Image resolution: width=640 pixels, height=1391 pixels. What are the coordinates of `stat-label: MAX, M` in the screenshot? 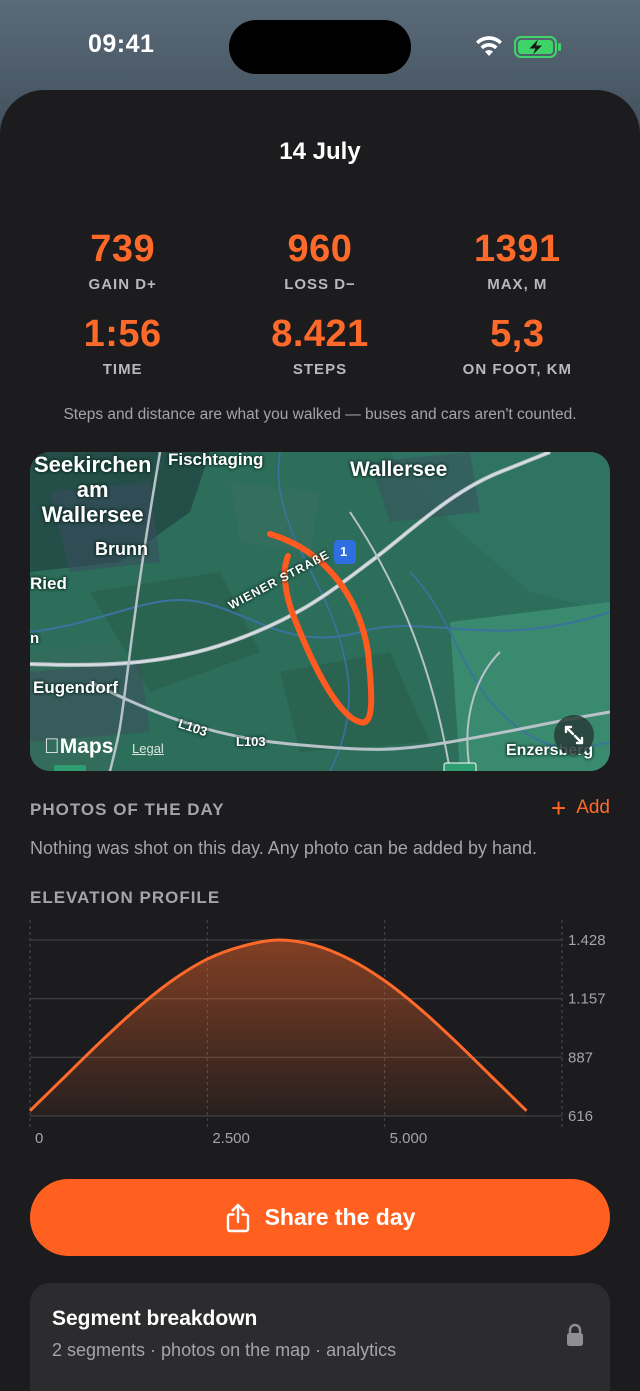 It's located at (517, 284).